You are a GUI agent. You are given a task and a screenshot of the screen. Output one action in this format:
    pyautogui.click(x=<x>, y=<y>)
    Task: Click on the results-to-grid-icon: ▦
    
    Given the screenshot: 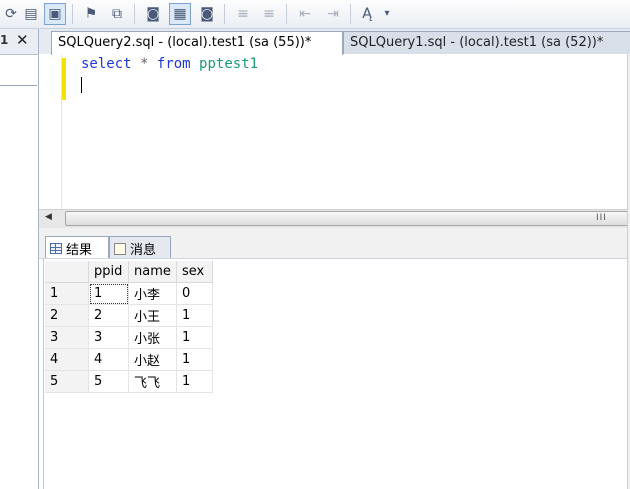 What is the action you would take?
    pyautogui.click(x=180, y=14)
    